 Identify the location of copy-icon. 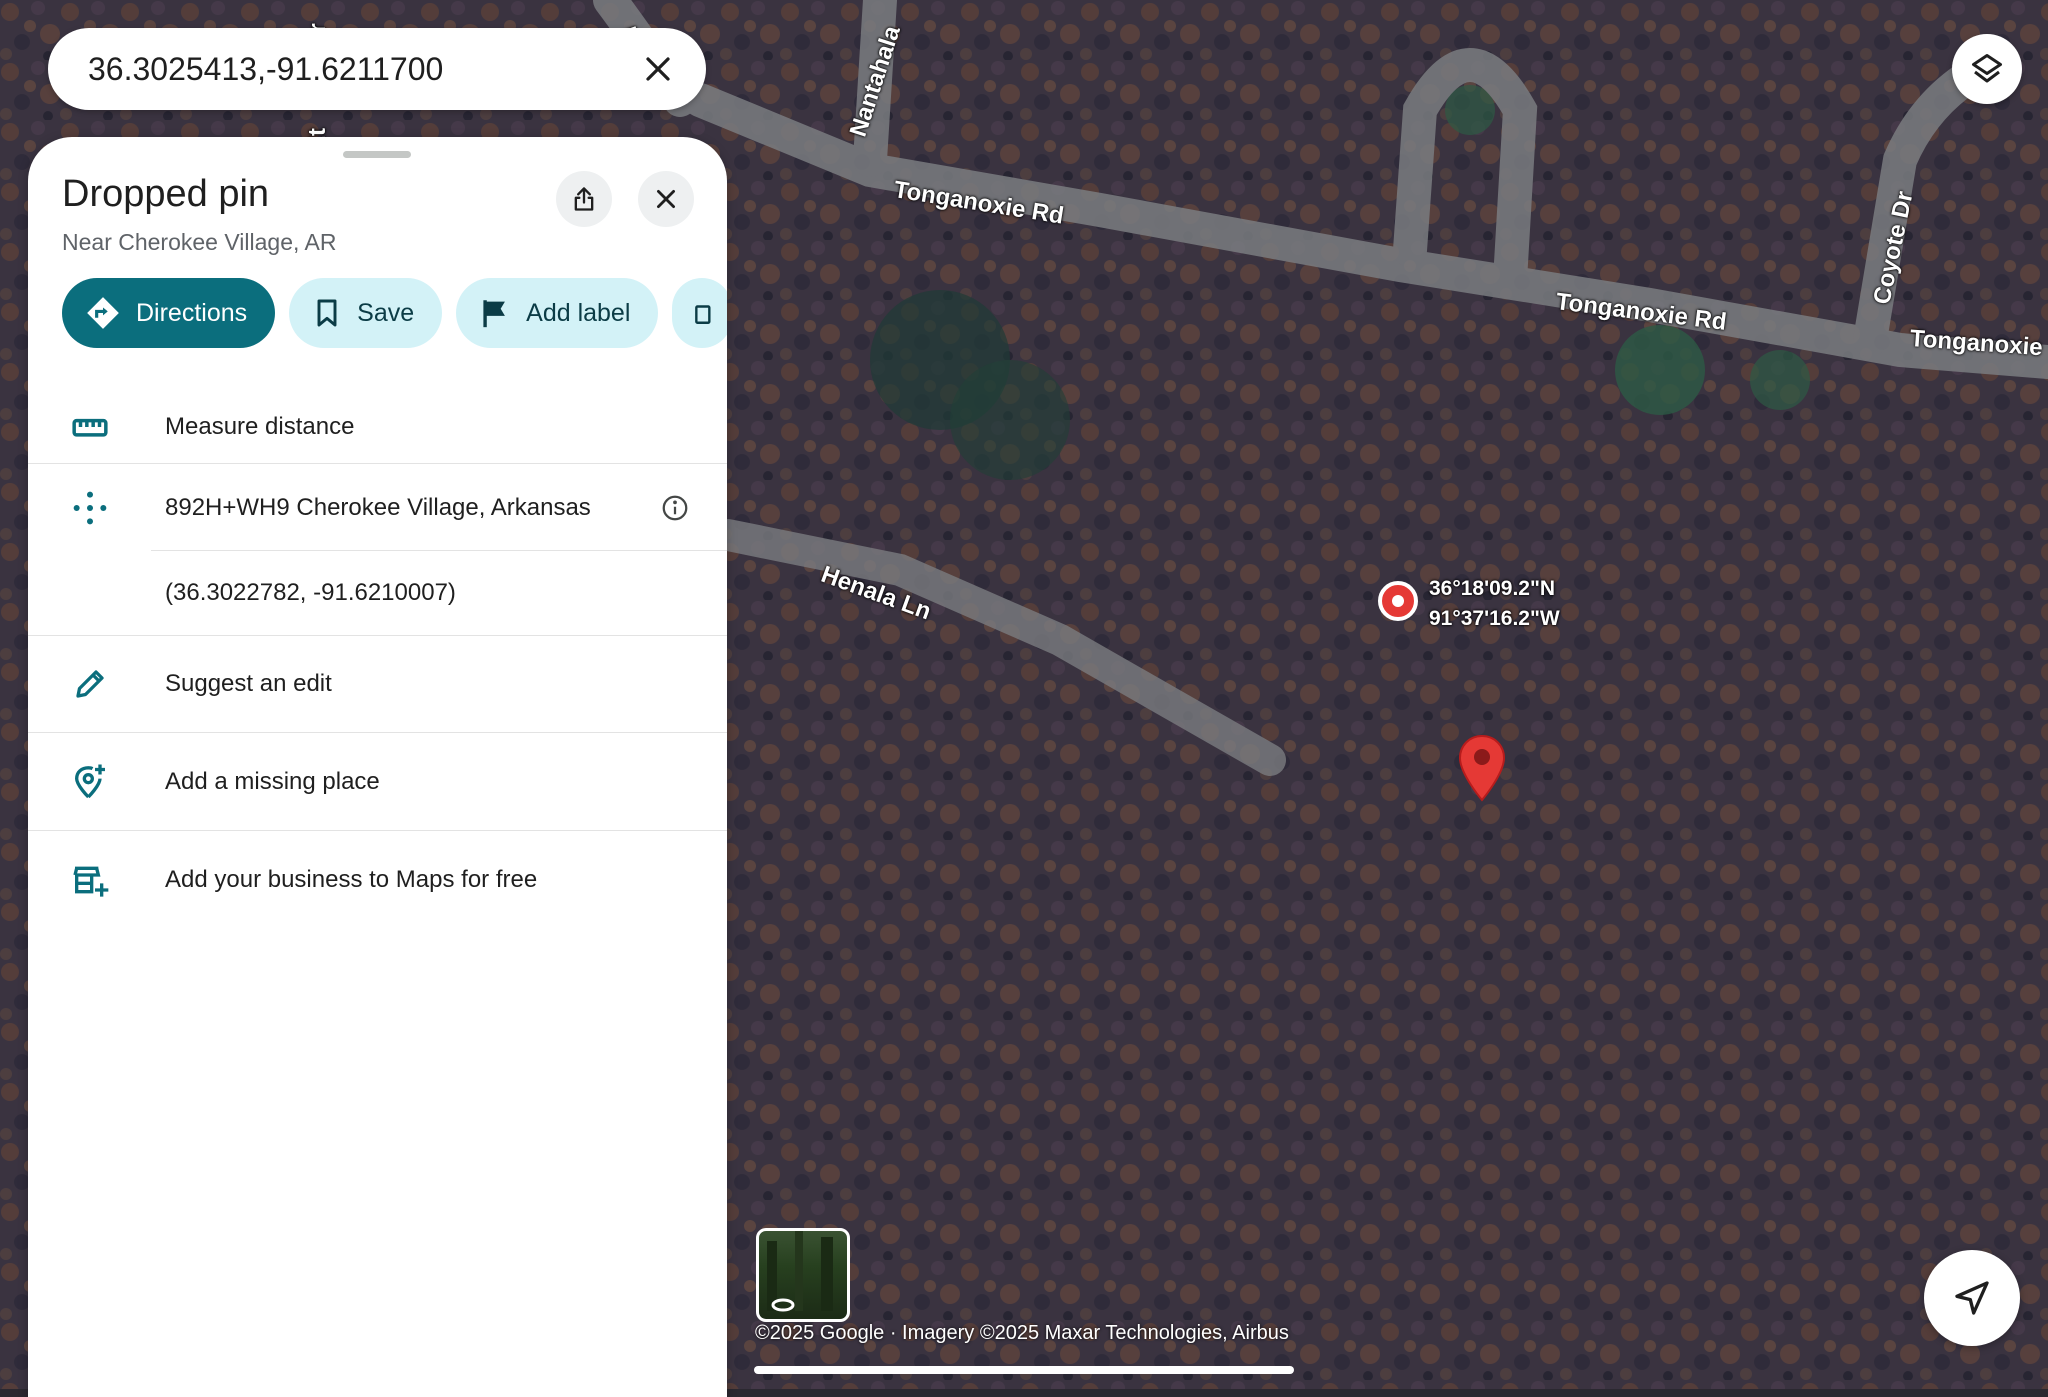
(703, 314).